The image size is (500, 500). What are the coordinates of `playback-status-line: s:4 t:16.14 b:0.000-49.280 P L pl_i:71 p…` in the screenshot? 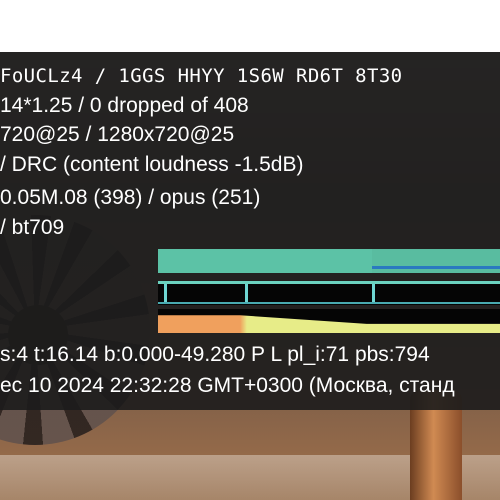 It's located at (215, 354).